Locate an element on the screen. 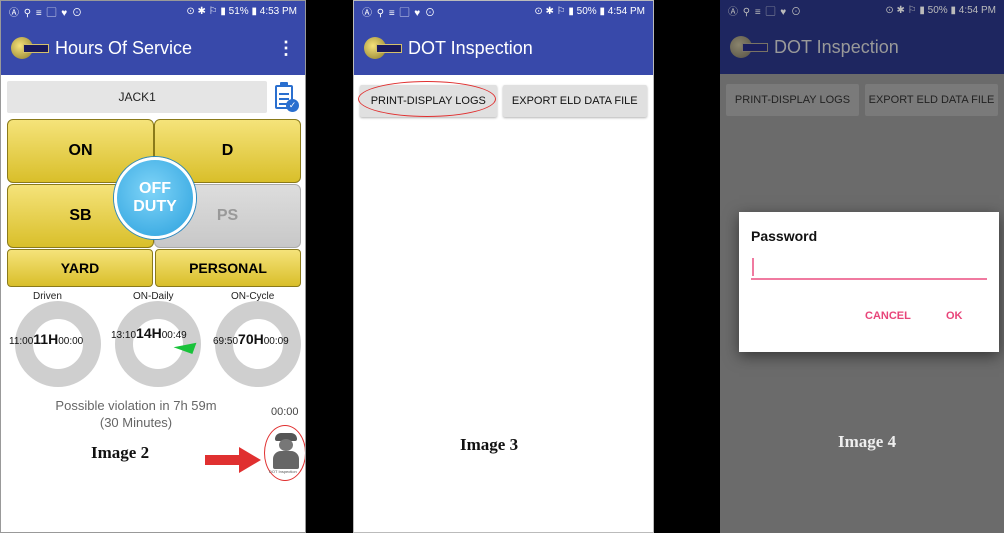  annotation-ellipse is located at coordinates (427, 99).